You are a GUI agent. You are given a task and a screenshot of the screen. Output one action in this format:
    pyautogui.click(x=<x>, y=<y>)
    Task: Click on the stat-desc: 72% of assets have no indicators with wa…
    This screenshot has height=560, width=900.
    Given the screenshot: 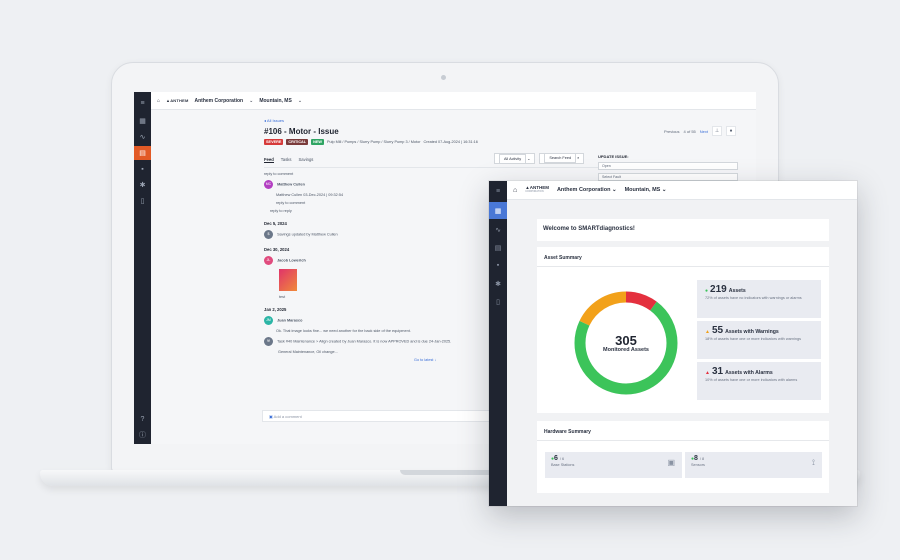 What is the action you would take?
    pyautogui.click(x=753, y=298)
    